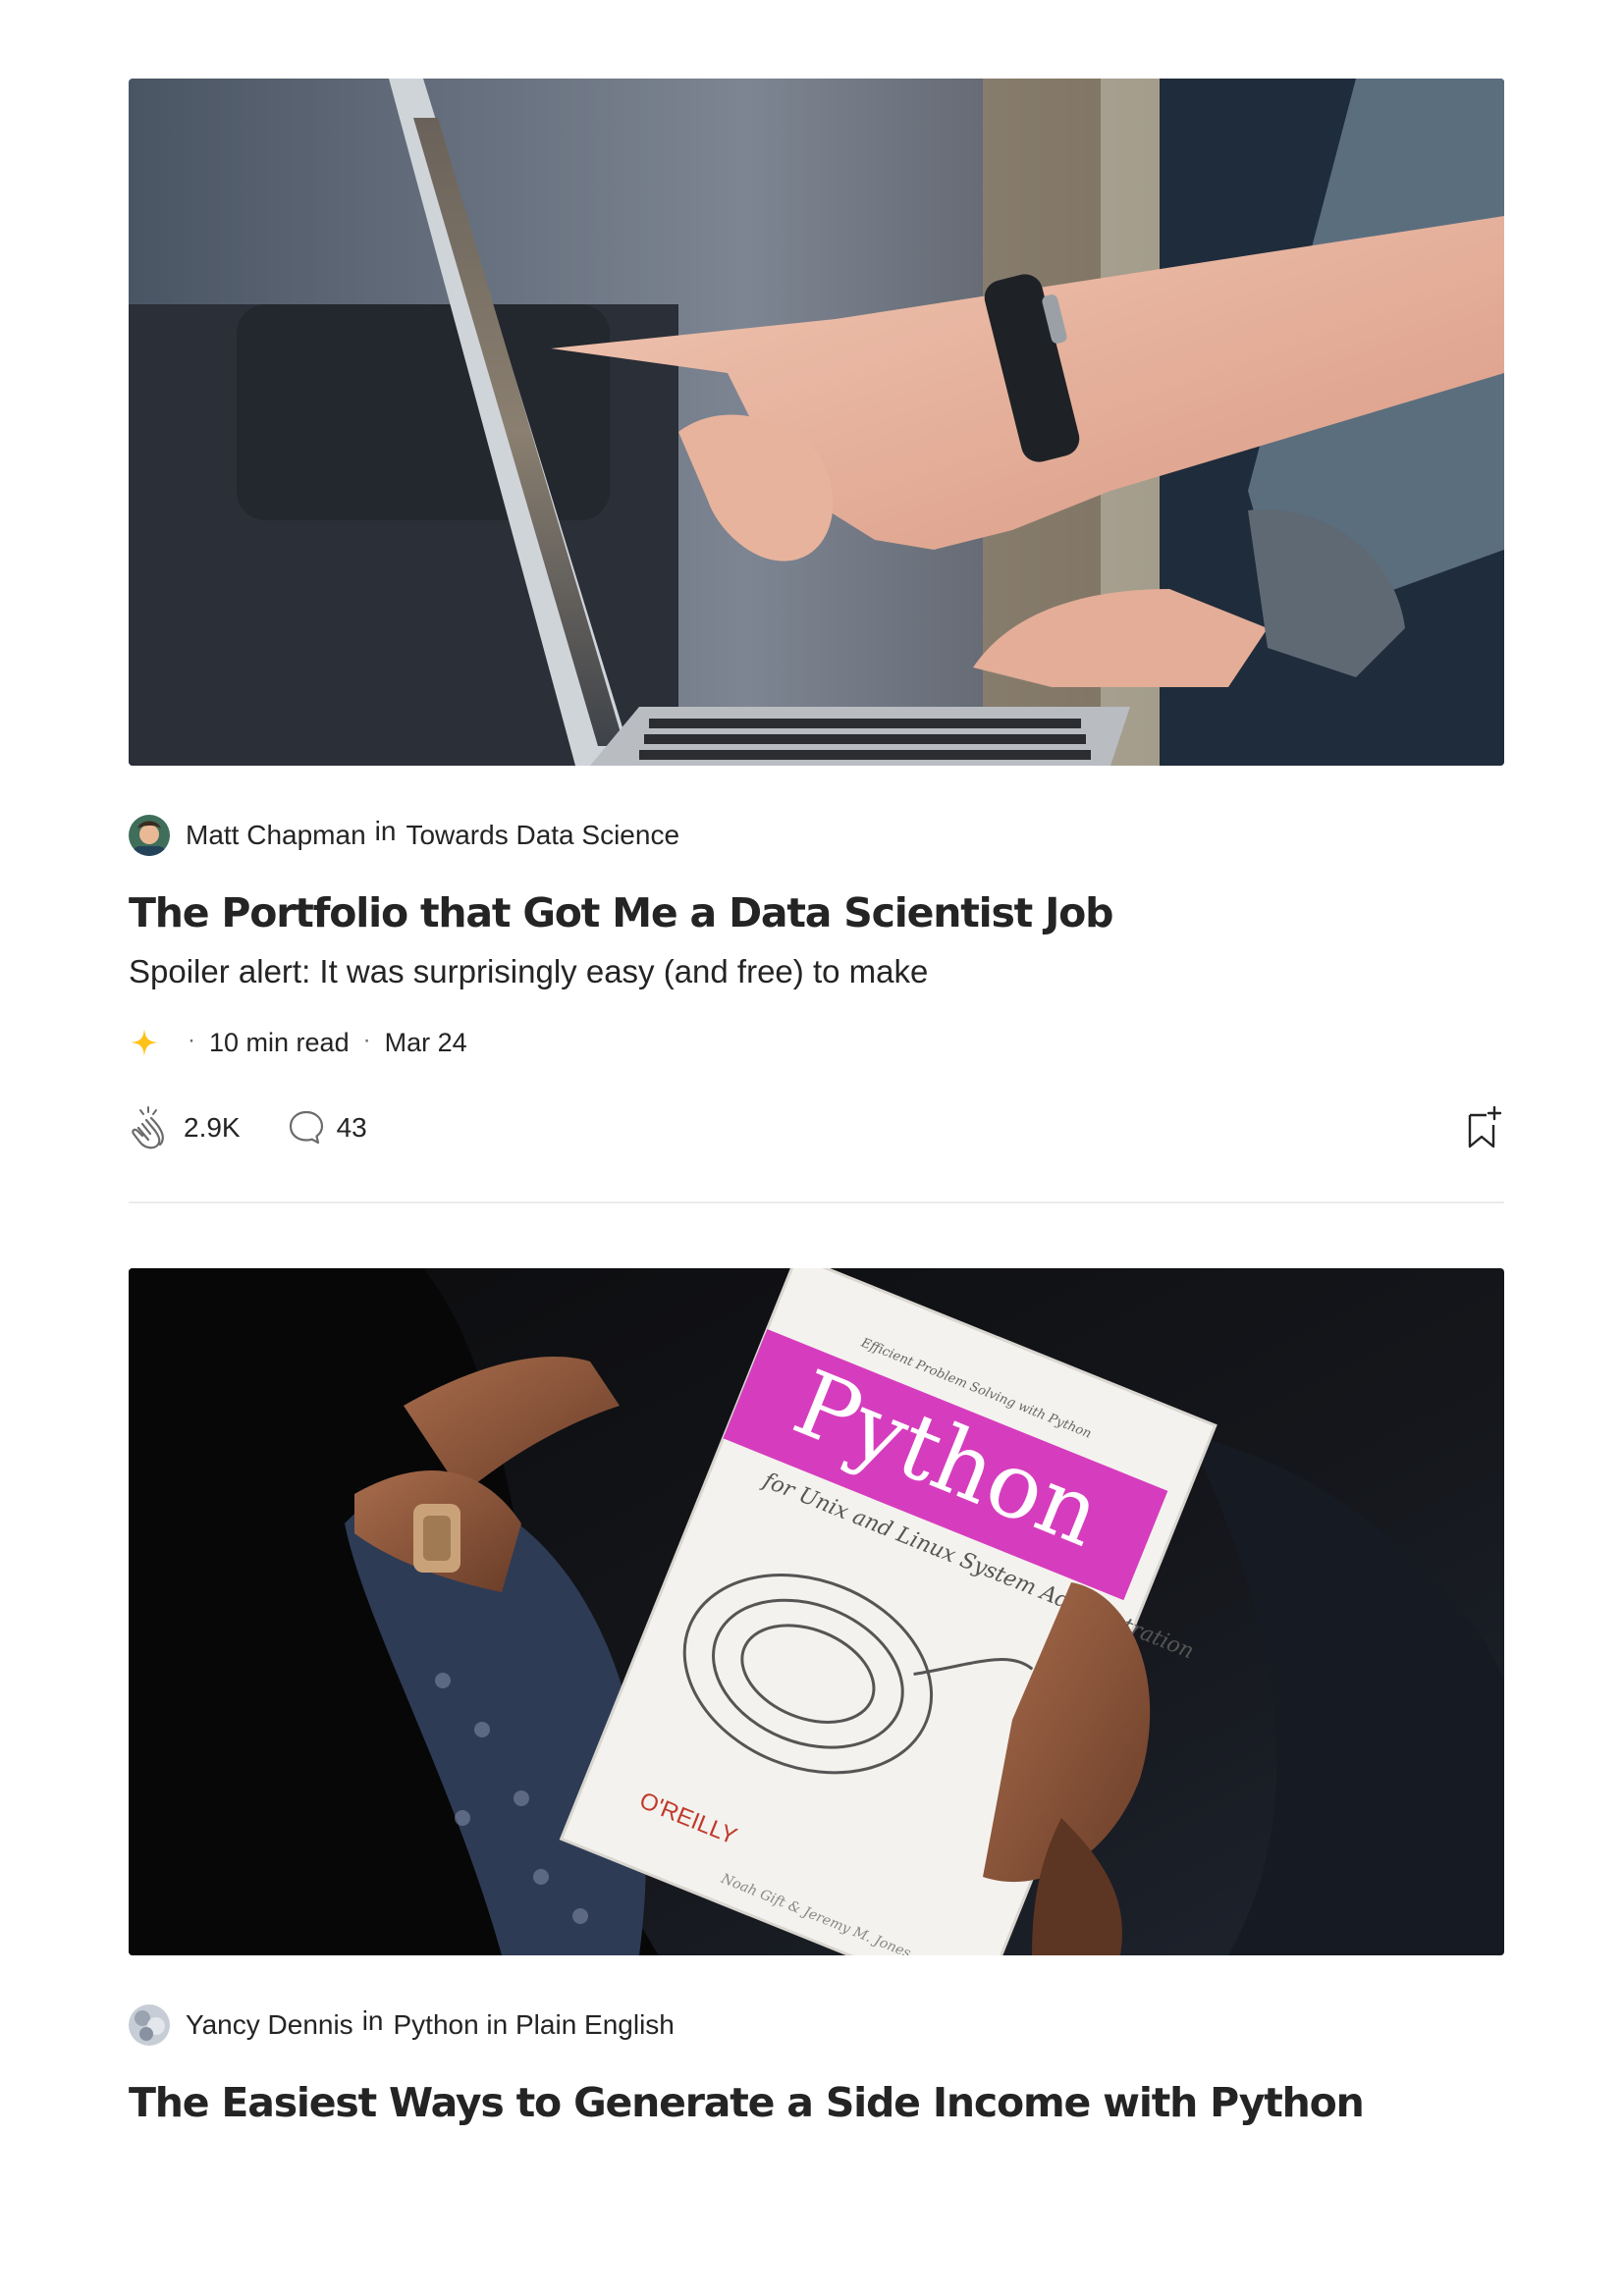  Describe the element at coordinates (327, 1128) in the screenshot. I see `comments-button: 43` at that location.